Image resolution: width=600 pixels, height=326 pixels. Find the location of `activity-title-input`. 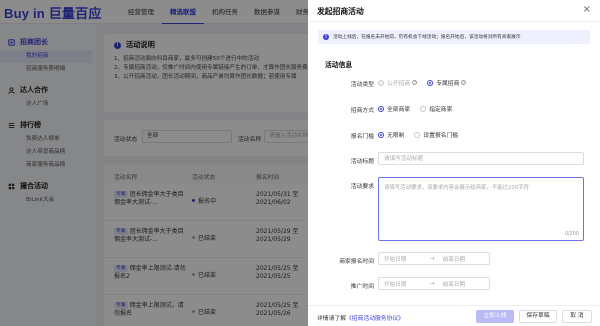

activity-title-input is located at coordinates (481, 158).